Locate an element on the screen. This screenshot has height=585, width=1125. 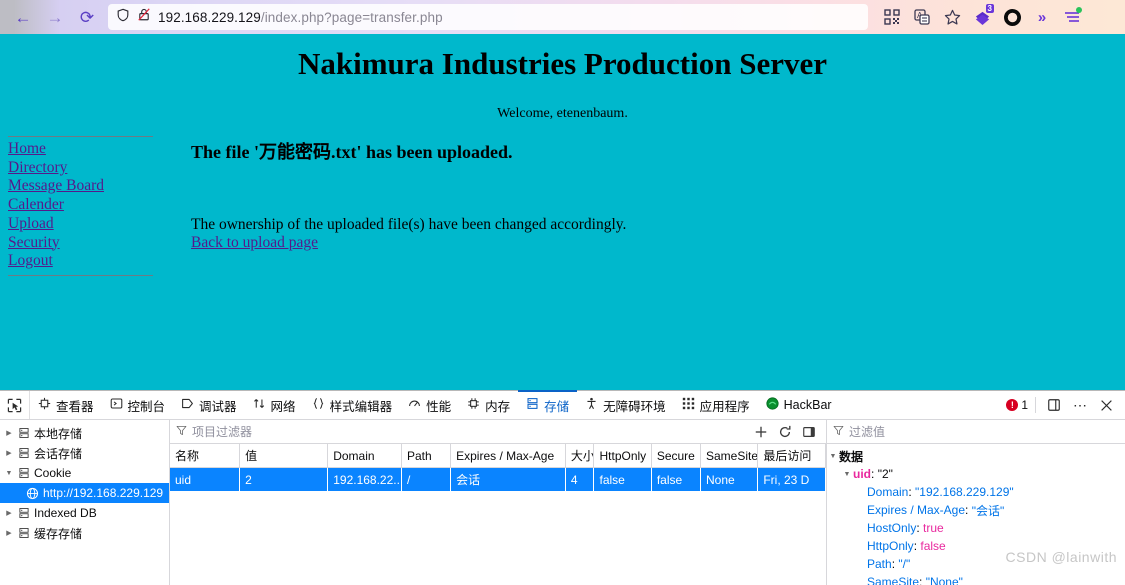
nav-divider-top is located at coordinates (80, 136).